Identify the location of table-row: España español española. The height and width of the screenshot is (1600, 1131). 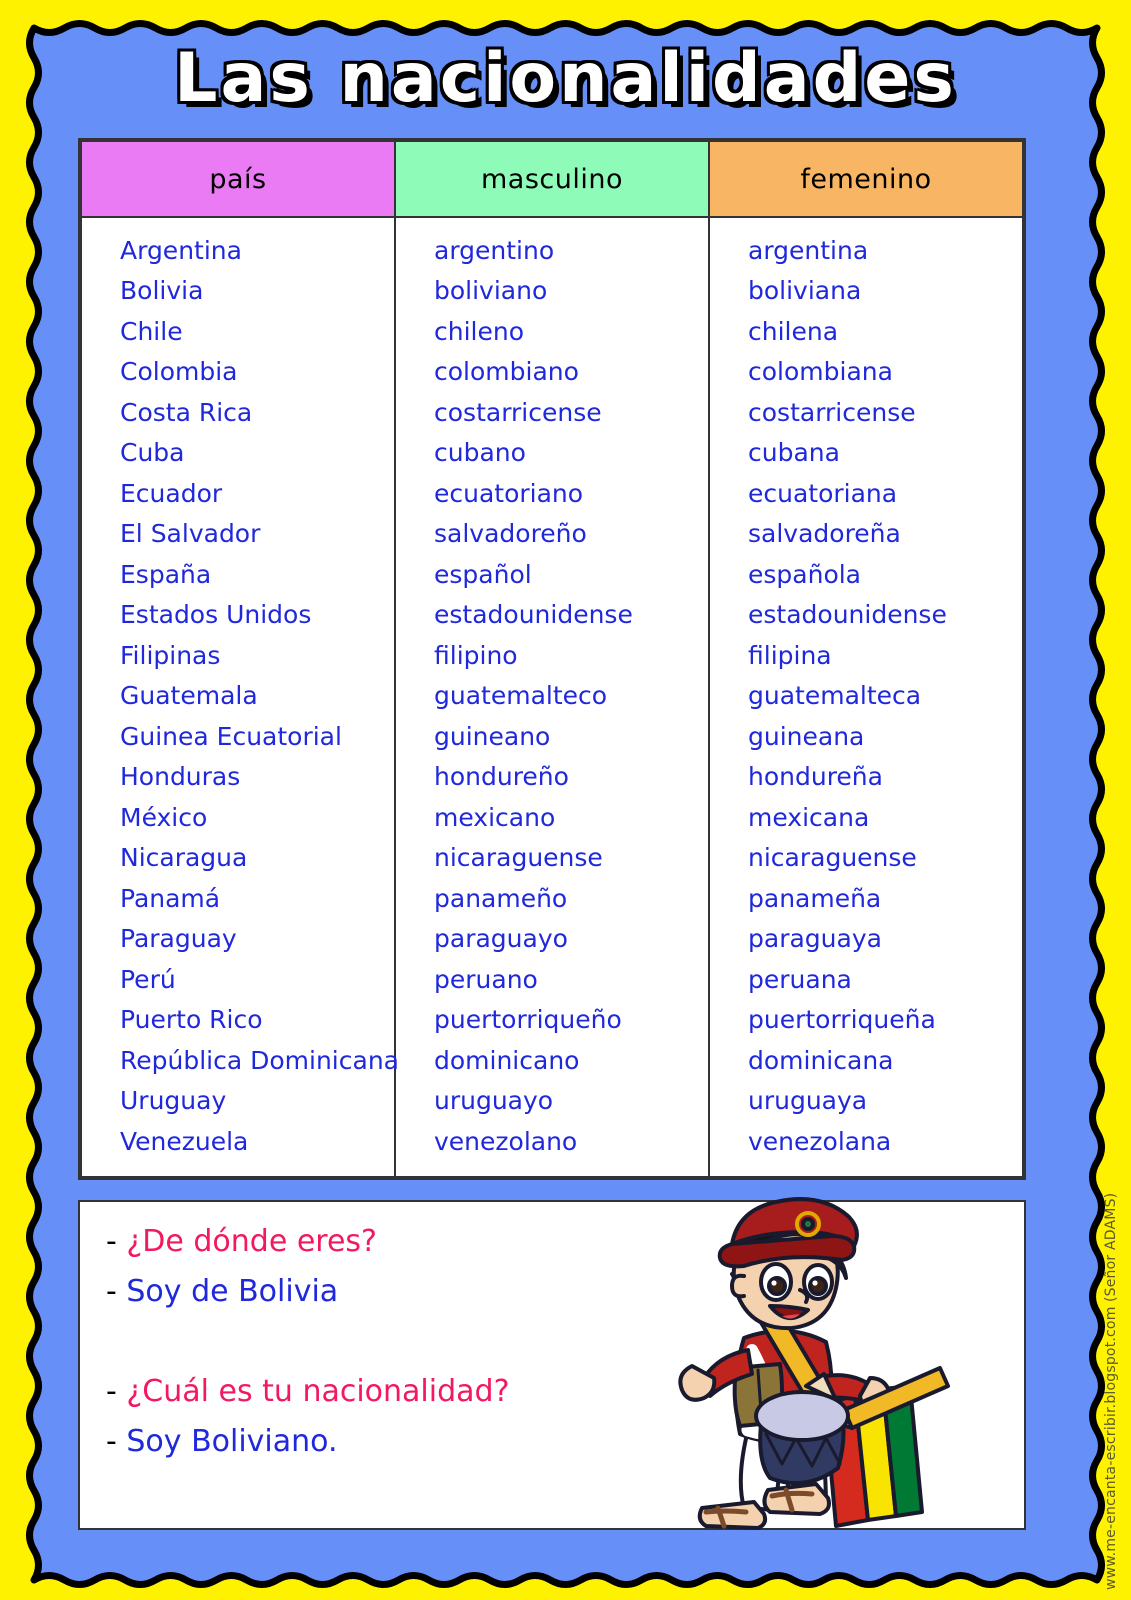
(552, 574).